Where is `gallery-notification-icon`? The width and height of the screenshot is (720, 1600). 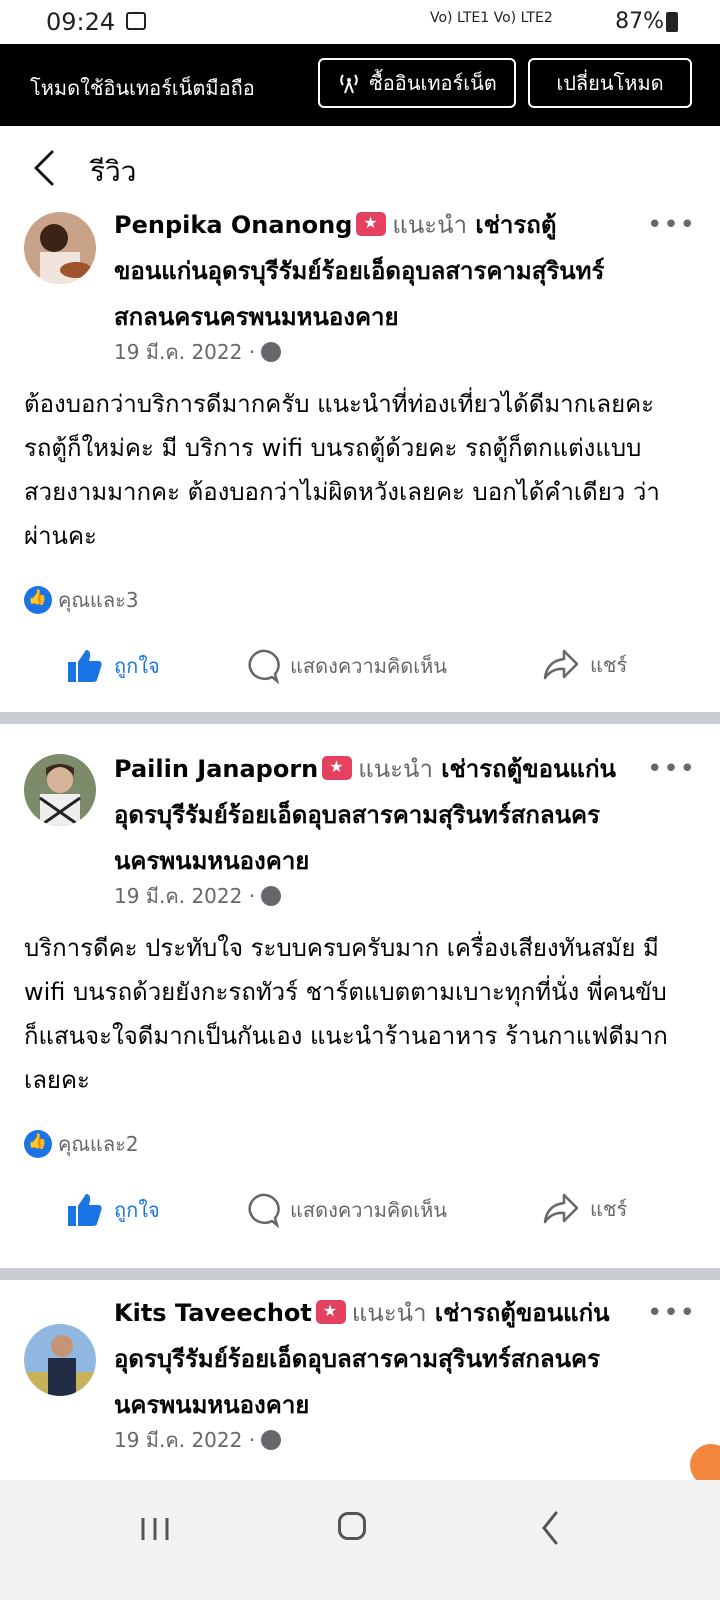 gallery-notification-icon is located at coordinates (136, 21).